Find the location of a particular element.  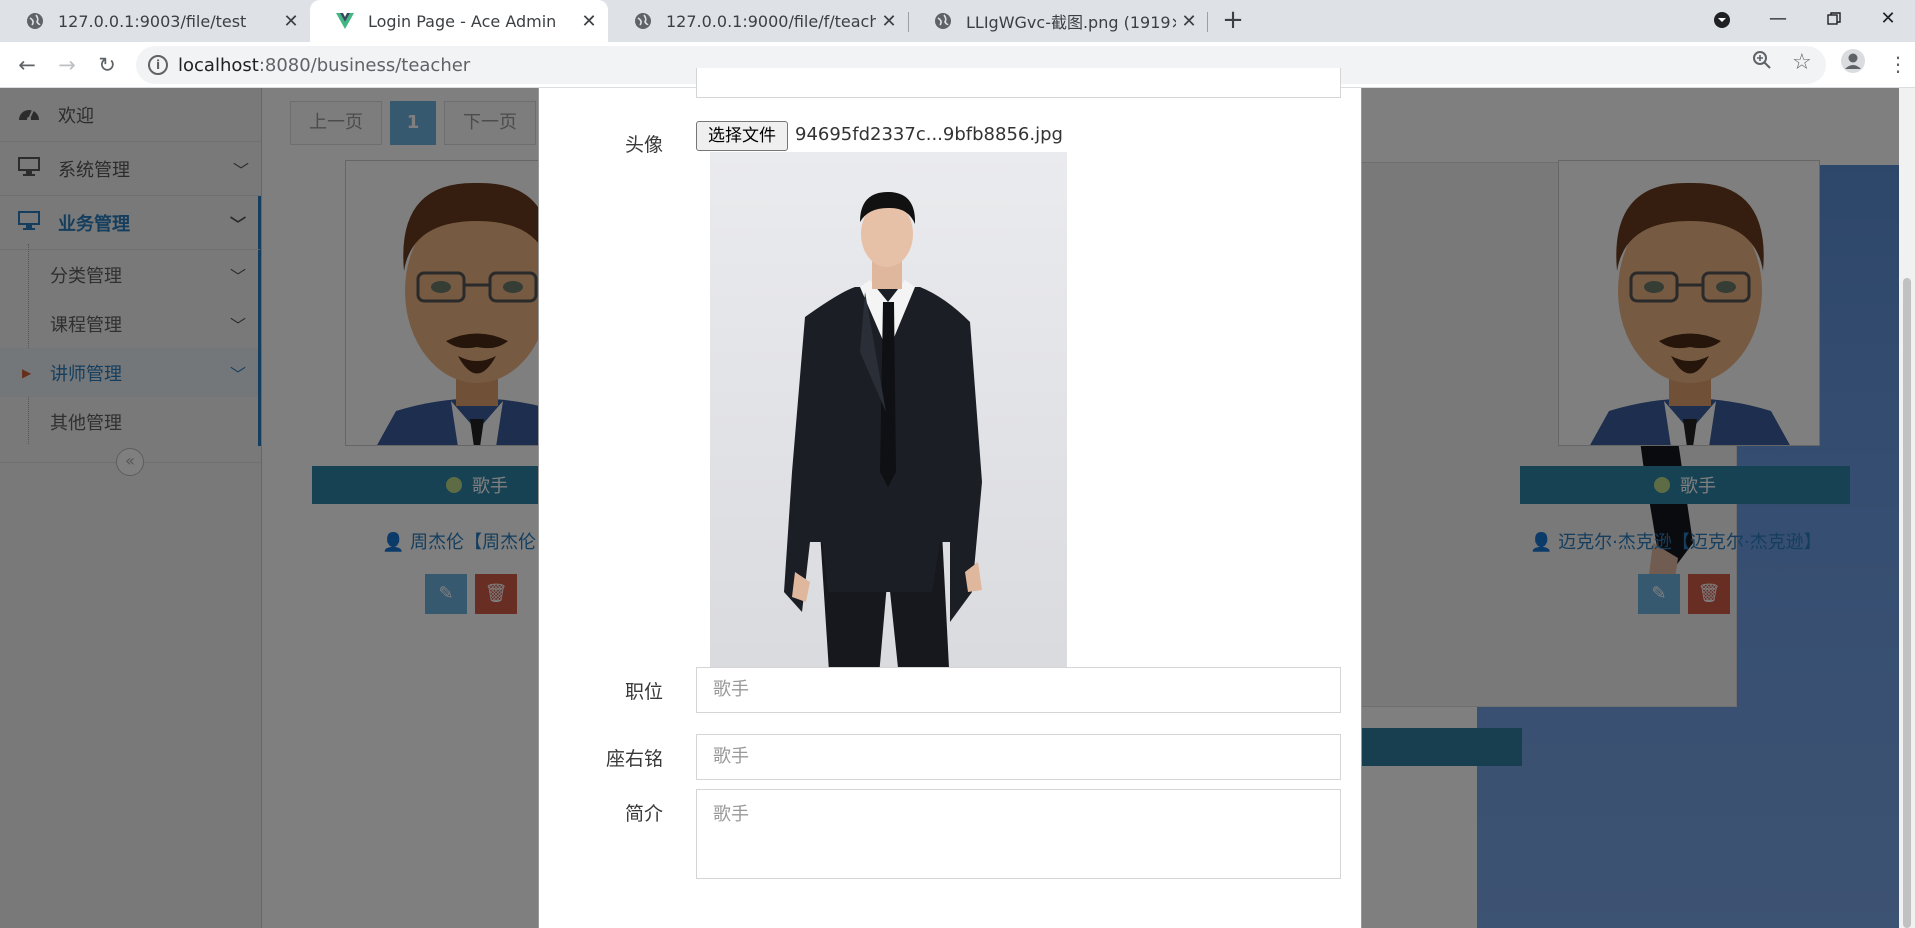

tab-title: LLIgWGvc-截图.png (1919×923 is located at coordinates (1071, 22).